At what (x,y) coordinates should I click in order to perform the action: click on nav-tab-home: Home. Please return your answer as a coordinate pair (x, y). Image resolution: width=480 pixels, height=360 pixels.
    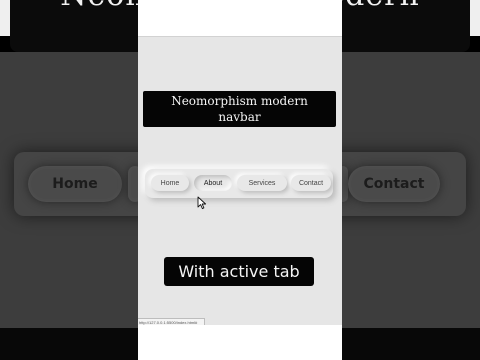
    Looking at the image, I should click on (170, 183).